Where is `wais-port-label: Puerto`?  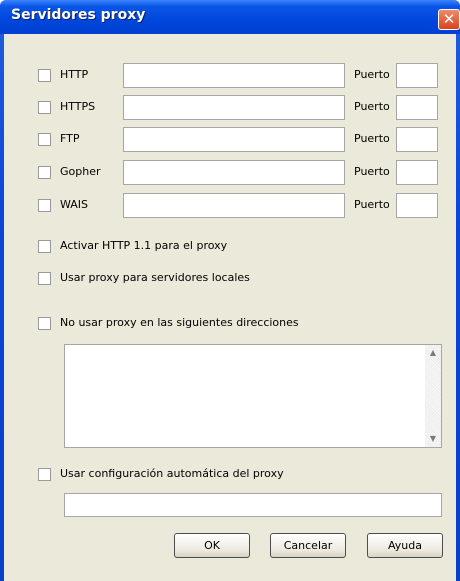 wais-port-label: Puerto is located at coordinates (372, 204).